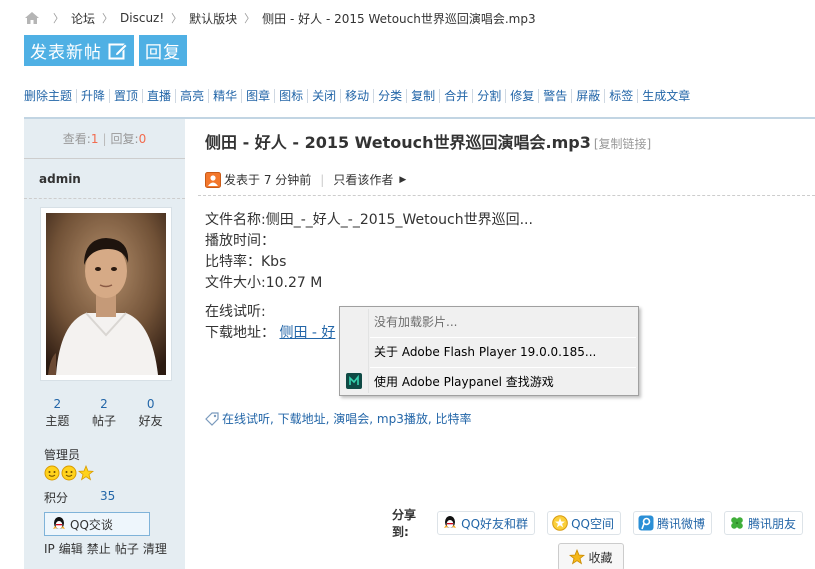 The image size is (815, 569). I want to click on mod-action-12: 合并, so click(455, 96).